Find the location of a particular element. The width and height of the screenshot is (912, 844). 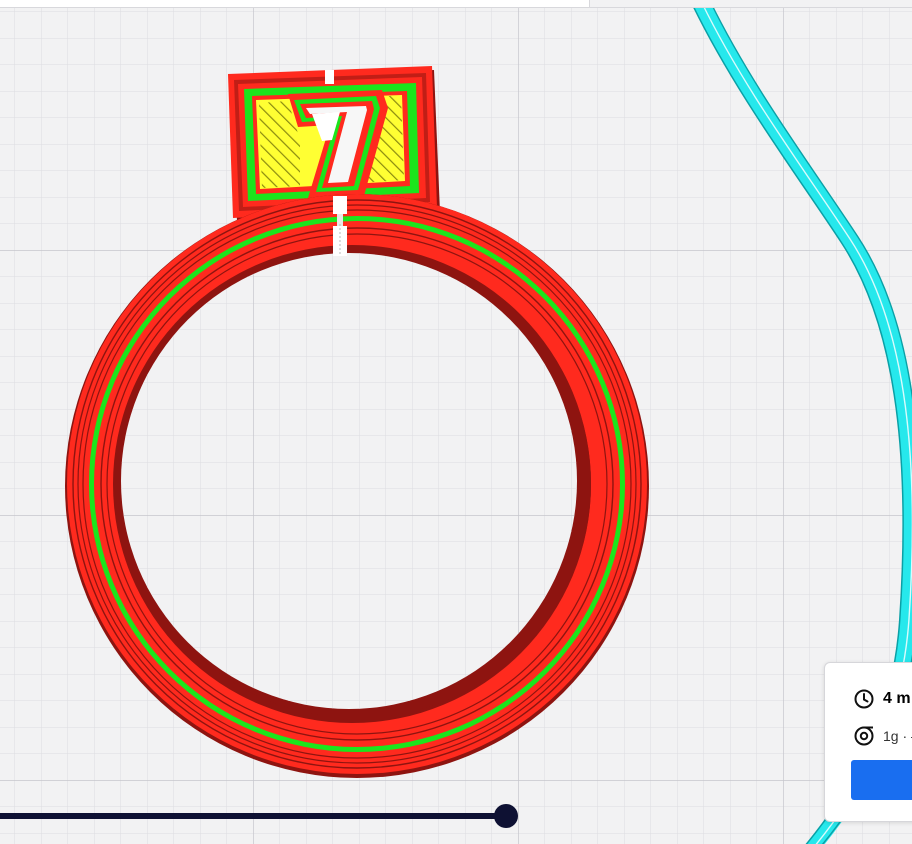

layer-slider-track is located at coordinates (255, 816).